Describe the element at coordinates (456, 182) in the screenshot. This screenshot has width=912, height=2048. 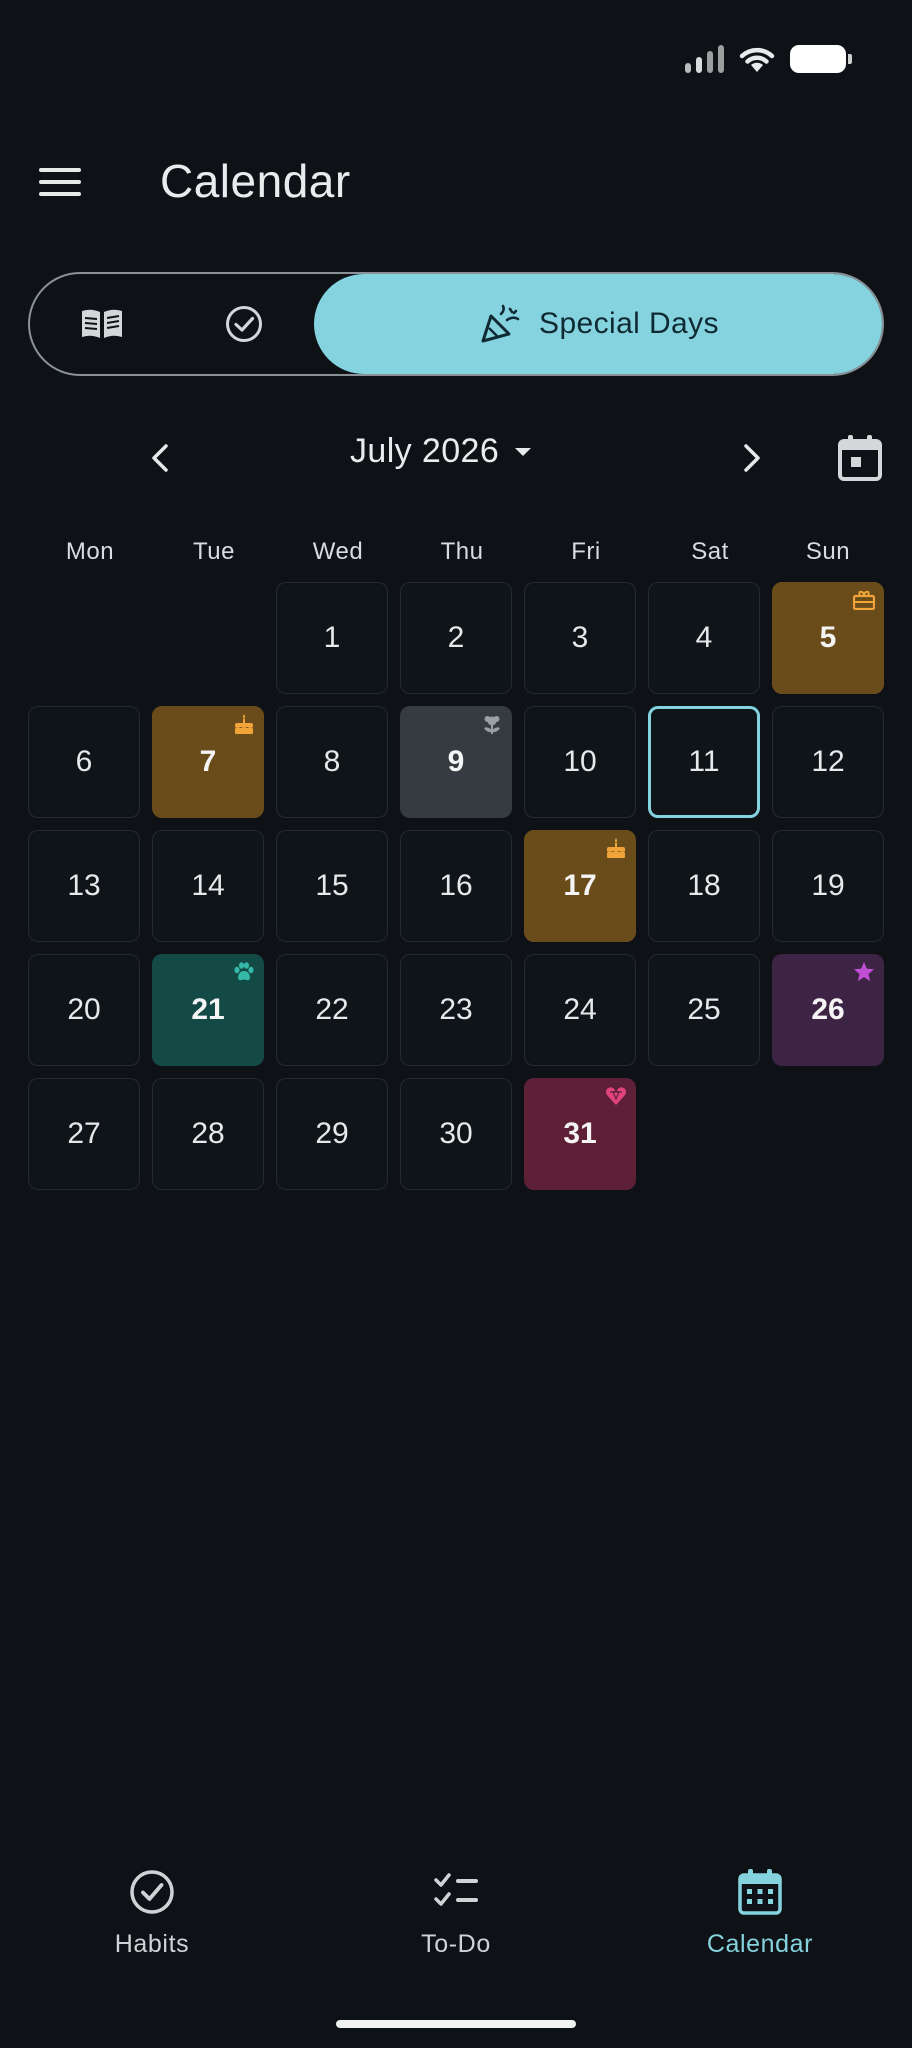
I see `app-bar: Calendar` at that location.